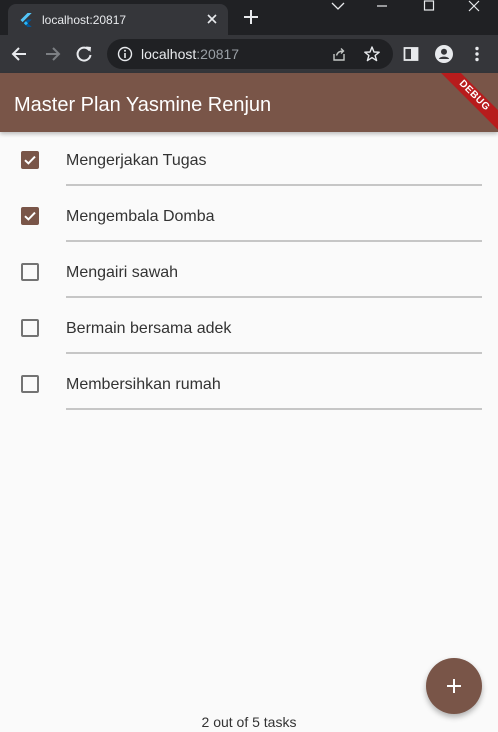  I want to click on address-text: localhost:20817, so click(190, 54).